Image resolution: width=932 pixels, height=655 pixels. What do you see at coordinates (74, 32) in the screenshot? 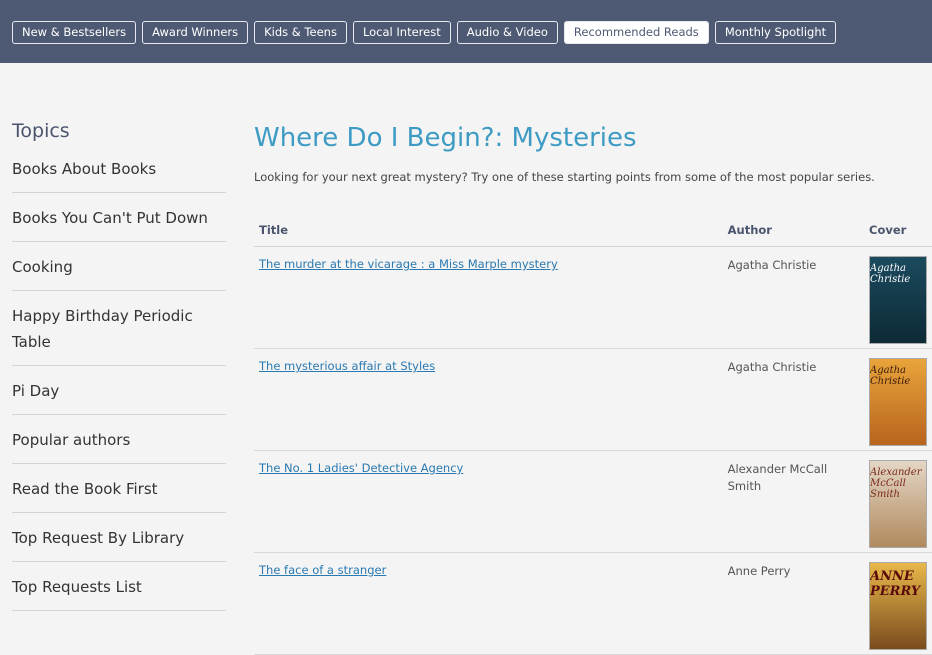
I see `tab-new-bestsellers: New & Bestsellers` at bounding box center [74, 32].